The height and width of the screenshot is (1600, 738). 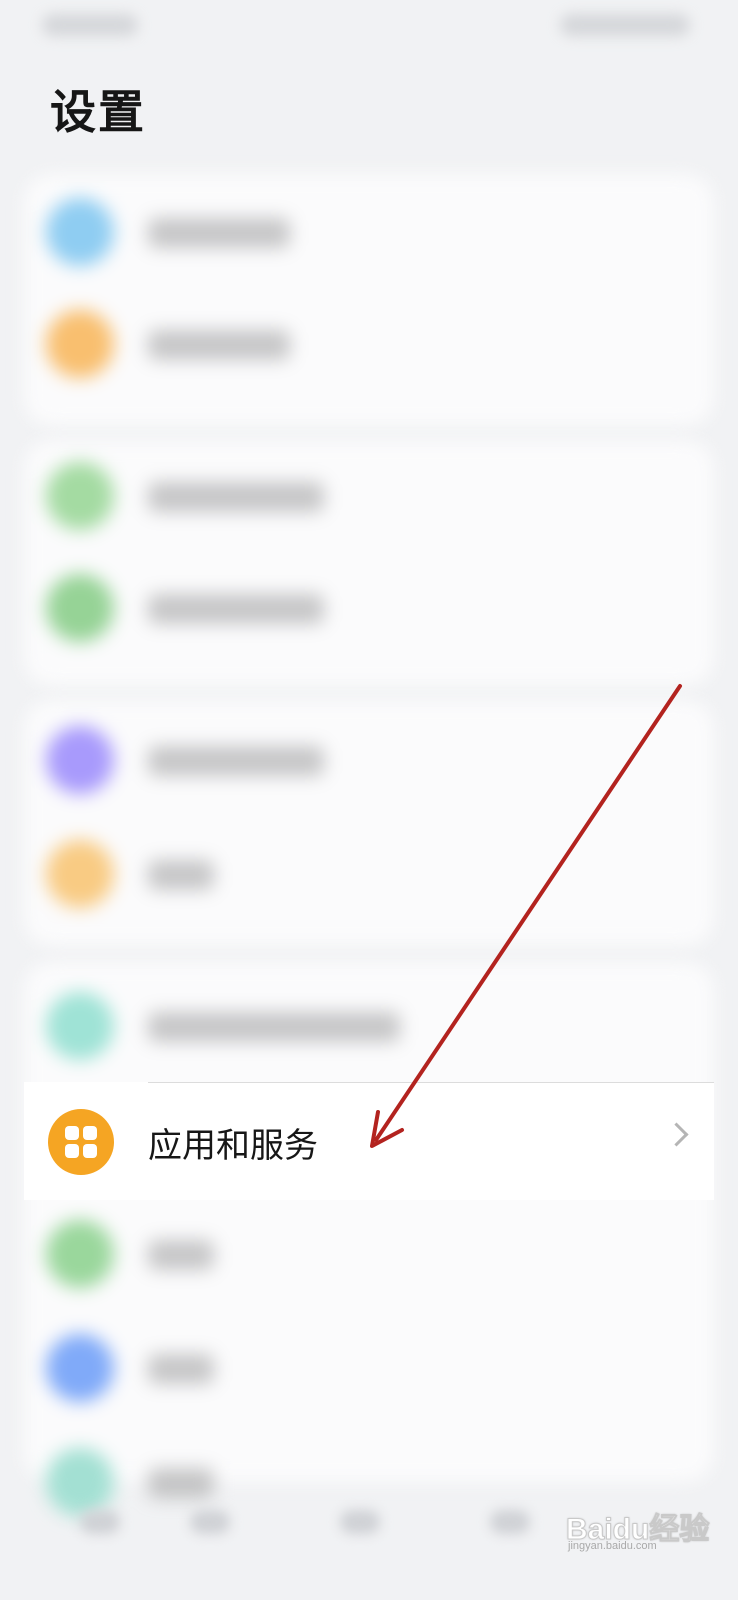 What do you see at coordinates (676, 1134) in the screenshot?
I see `chevron-right-icon` at bounding box center [676, 1134].